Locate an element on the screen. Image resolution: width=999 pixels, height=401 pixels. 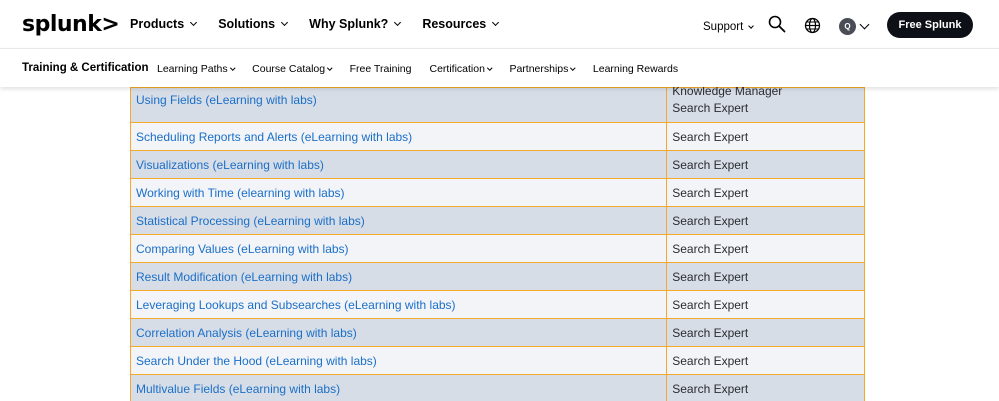
support-menu: Support is located at coordinates (729, 27).